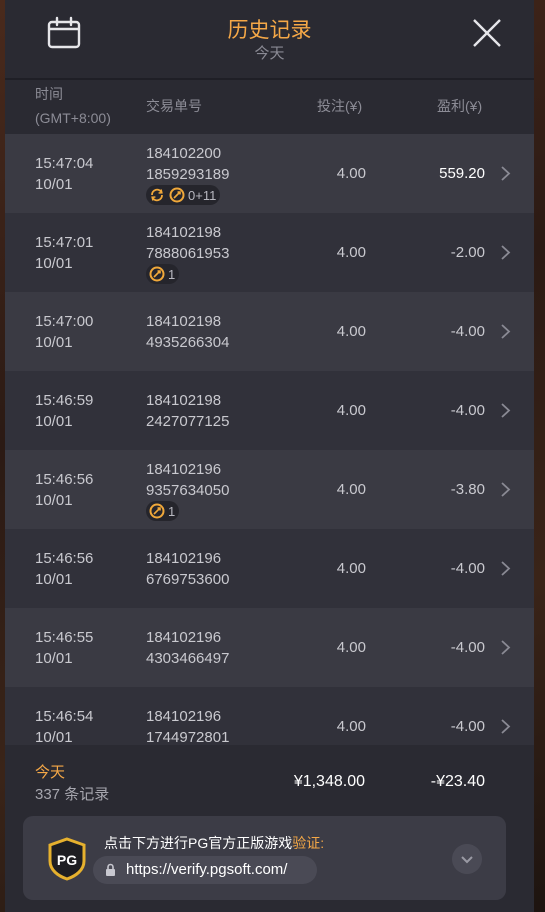 The width and height of the screenshot is (545, 912). Describe the element at coordinates (64, 163) in the screenshot. I see `row-time-value: 15:47:04` at that location.